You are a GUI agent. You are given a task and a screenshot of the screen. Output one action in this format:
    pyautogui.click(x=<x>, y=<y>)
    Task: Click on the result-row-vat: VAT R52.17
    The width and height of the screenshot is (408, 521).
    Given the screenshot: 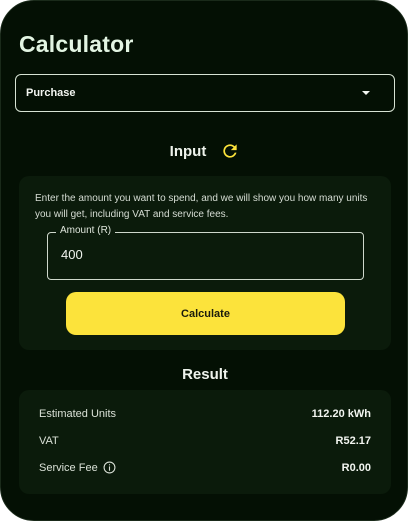 What is the action you would take?
    pyautogui.click(x=205, y=441)
    